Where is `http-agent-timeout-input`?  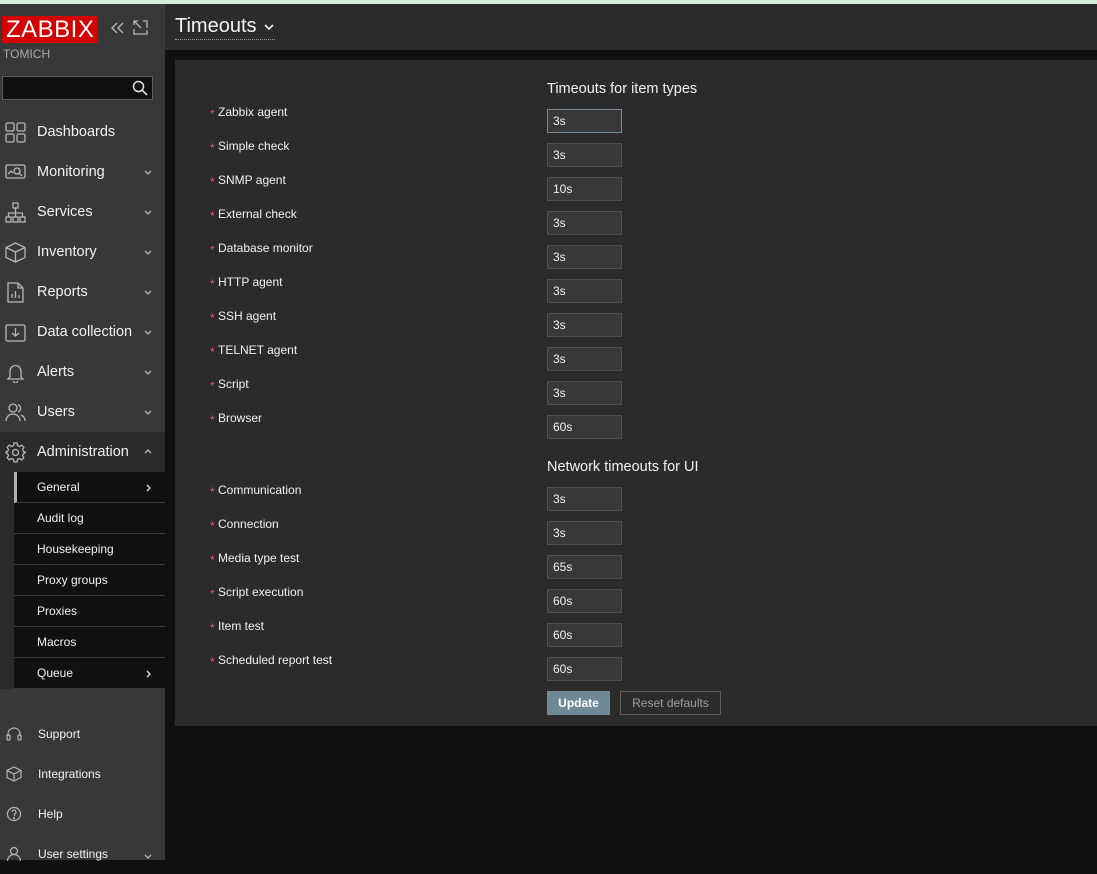
http-agent-timeout-input is located at coordinates (584, 291).